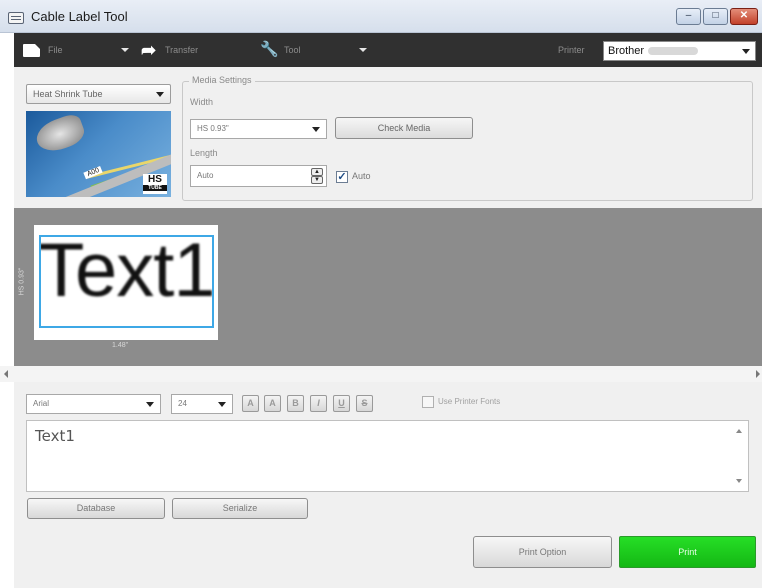 This screenshot has width=762, height=588. What do you see at coordinates (55, 436) in the screenshot?
I see `editor-text: Text1` at bounding box center [55, 436].